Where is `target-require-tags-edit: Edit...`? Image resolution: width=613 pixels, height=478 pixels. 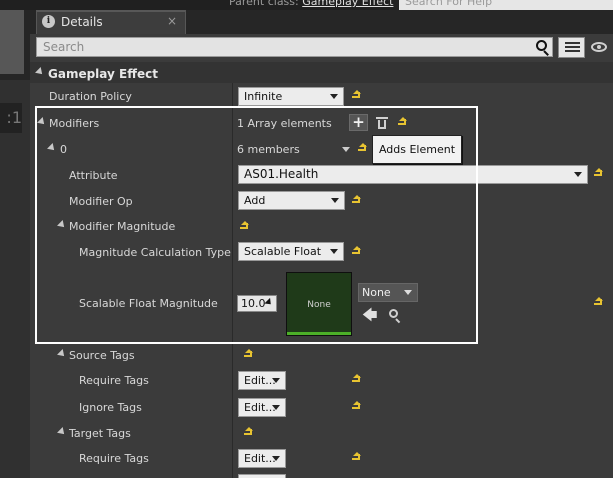
target-require-tags-edit: Edit... is located at coordinates (262, 458).